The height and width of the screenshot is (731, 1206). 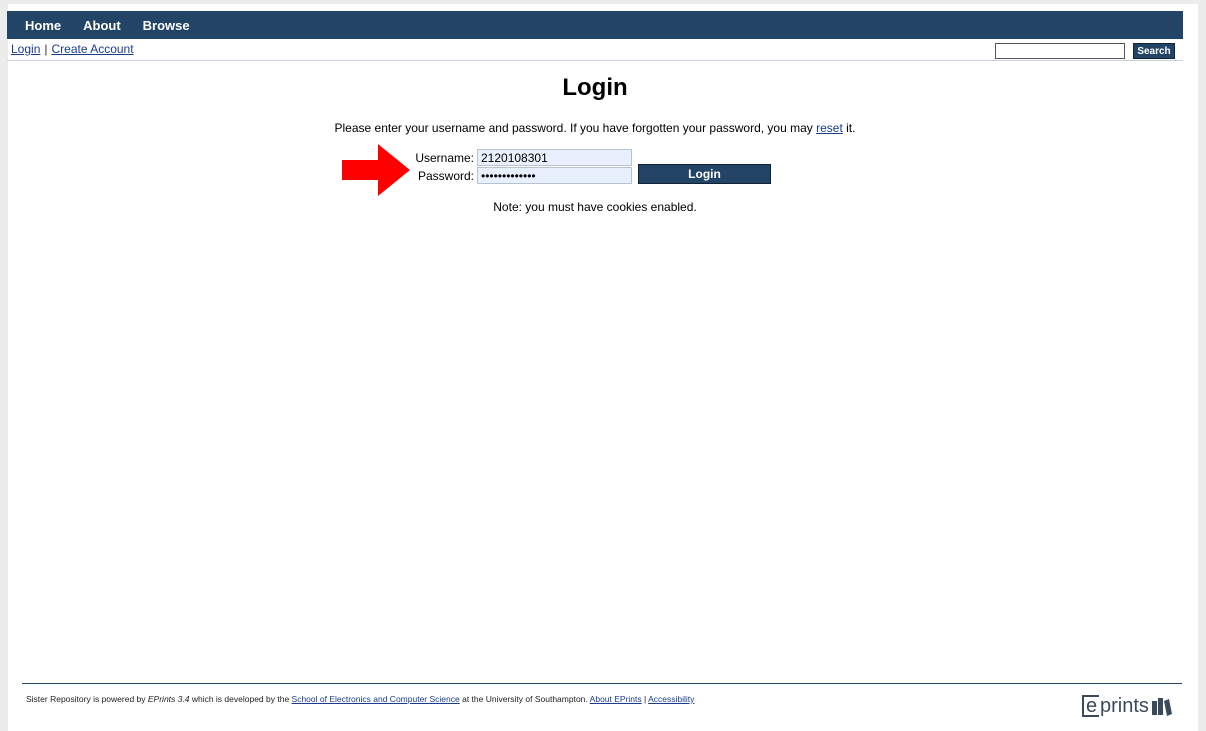 I want to click on account-links: Login | Create Account, so click(x=72, y=49).